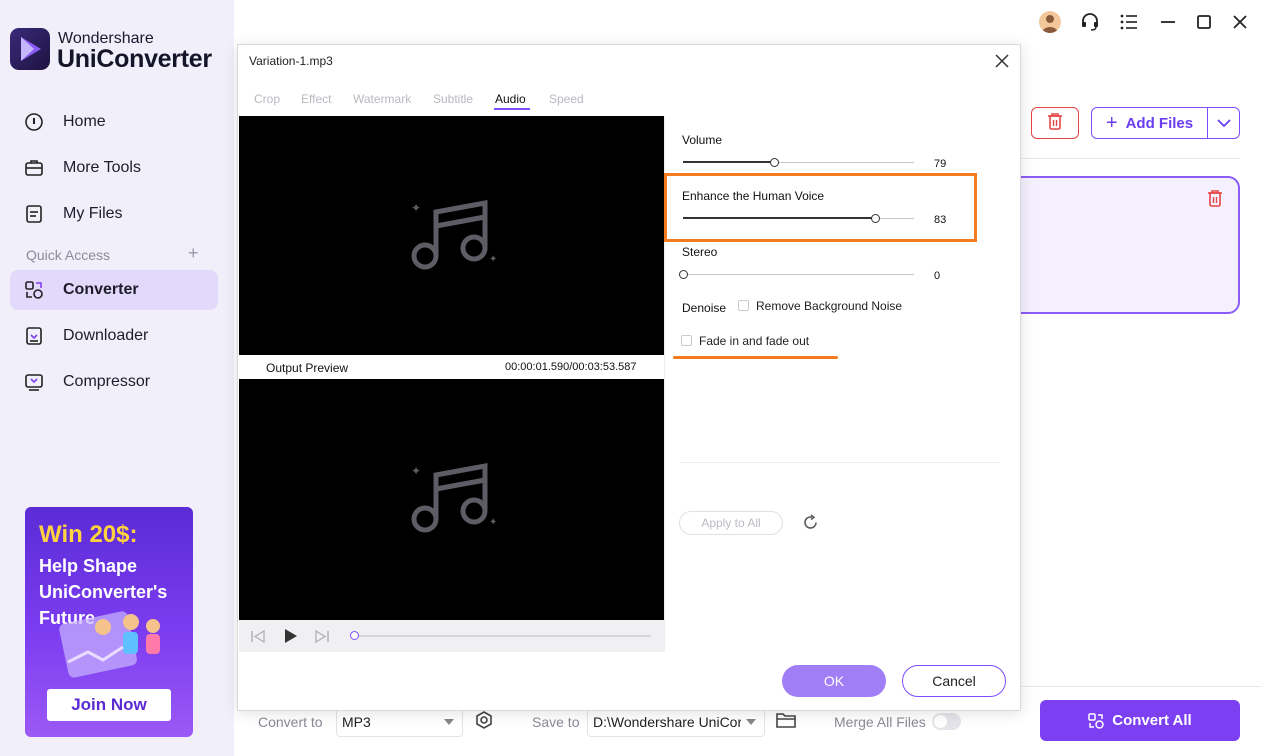  Describe the element at coordinates (1122, 245) in the screenshot. I see `file-card` at that location.